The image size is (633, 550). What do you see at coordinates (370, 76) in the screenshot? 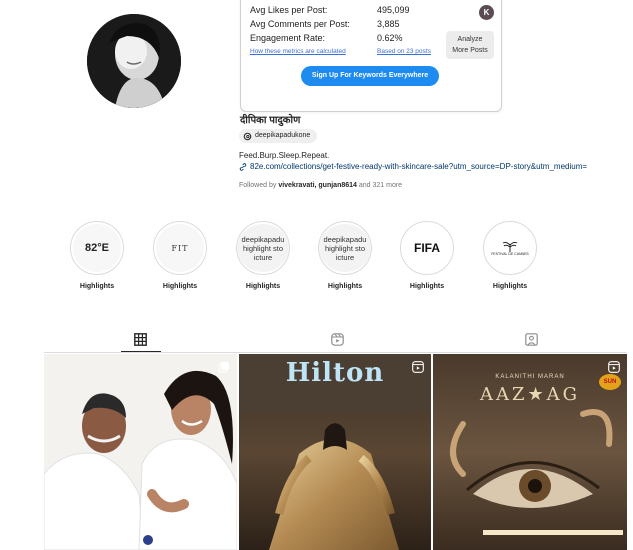
I see `signup-keywords-everywhere-button: Sign Up For Keywords Everywhere` at bounding box center [370, 76].